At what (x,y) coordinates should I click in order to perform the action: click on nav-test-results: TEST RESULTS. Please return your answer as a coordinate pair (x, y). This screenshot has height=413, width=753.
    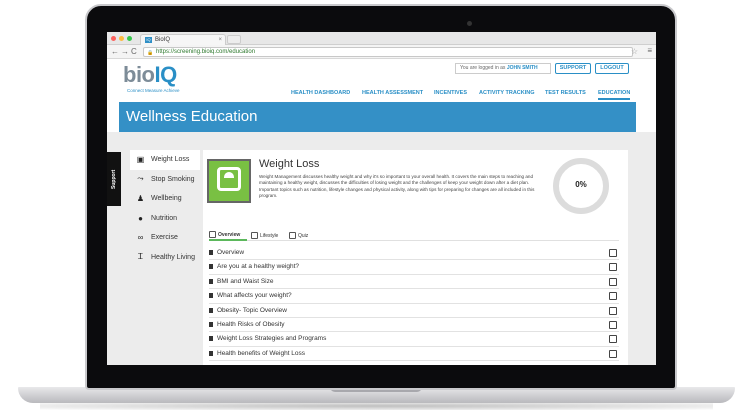
    Looking at the image, I should click on (565, 93).